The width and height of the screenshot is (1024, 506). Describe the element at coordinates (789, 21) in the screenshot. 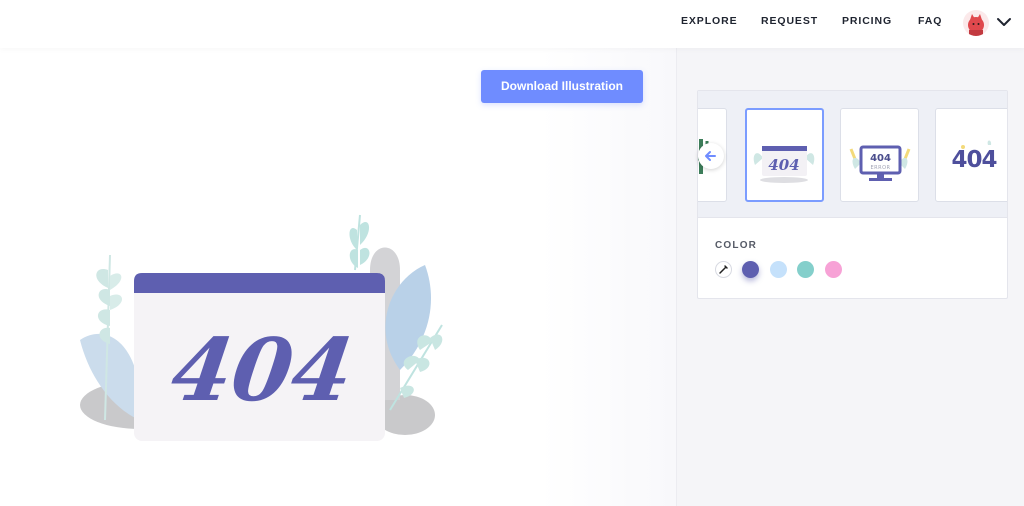

I see `nav-request-link: REQUEST` at that location.